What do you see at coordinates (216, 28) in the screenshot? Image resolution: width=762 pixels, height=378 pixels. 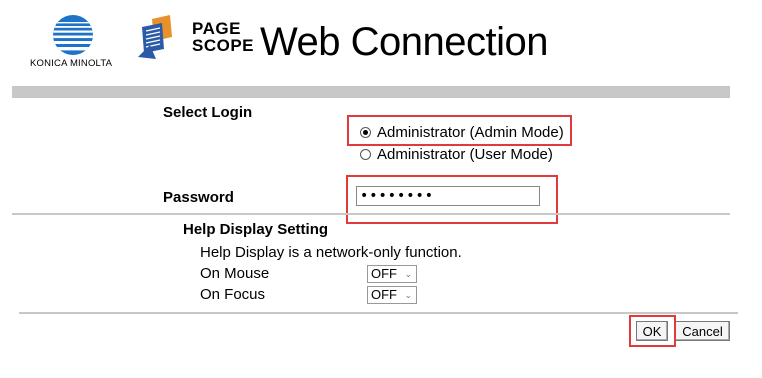 I see `pagescope-line1: PAGE` at bounding box center [216, 28].